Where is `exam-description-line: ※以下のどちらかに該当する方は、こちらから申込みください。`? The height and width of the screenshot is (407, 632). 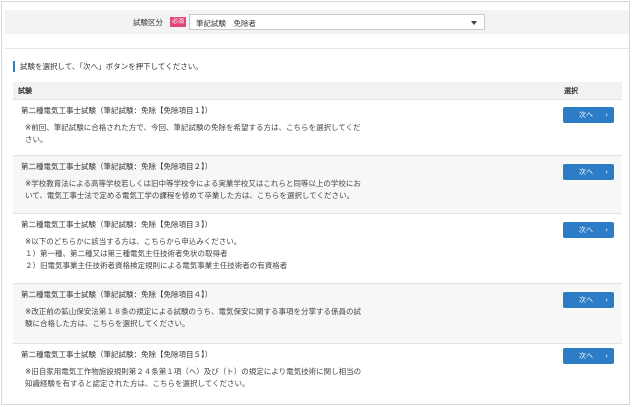
exam-description-line: ※以下のどちらかに該当する方は、こちらから申込みください。 is located at coordinates (133, 241).